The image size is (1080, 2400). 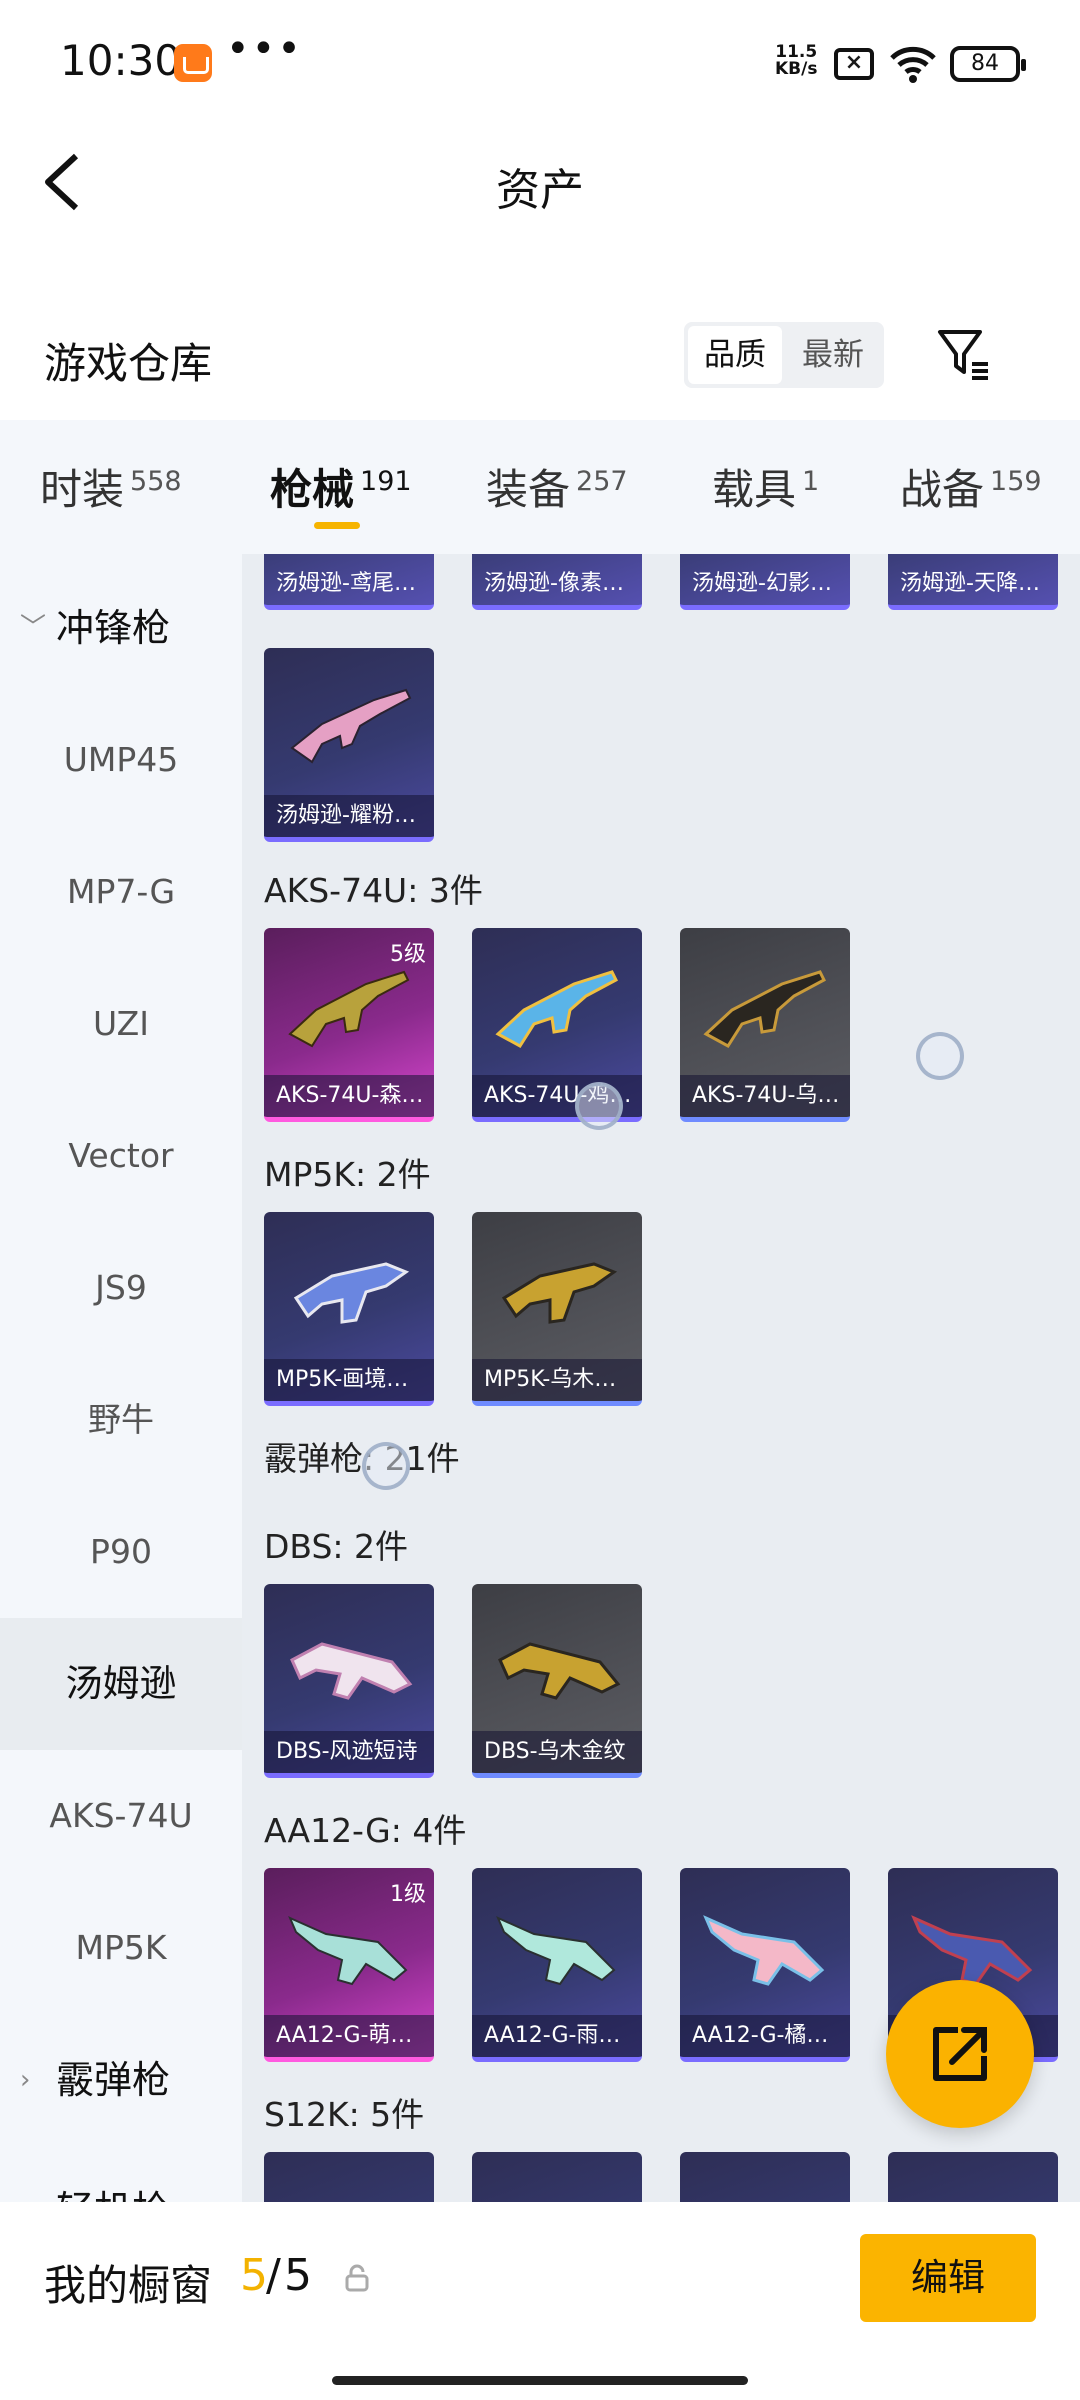 What do you see at coordinates (121, 1288) in the screenshot?
I see `sidebar-item-js9: JS9` at bounding box center [121, 1288].